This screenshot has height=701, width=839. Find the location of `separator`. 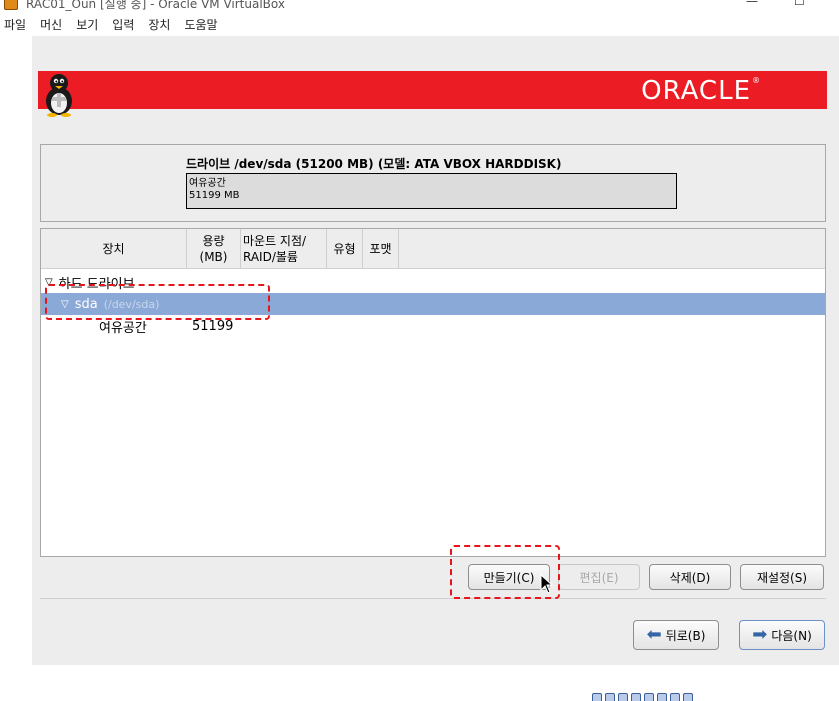

separator is located at coordinates (433, 598).